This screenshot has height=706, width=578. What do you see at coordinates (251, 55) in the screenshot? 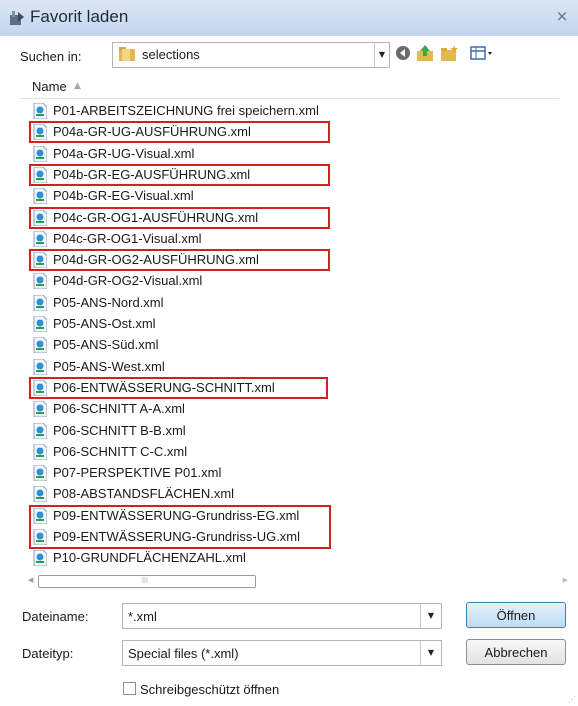
I see `look-in-combobox: selections ▼` at bounding box center [251, 55].